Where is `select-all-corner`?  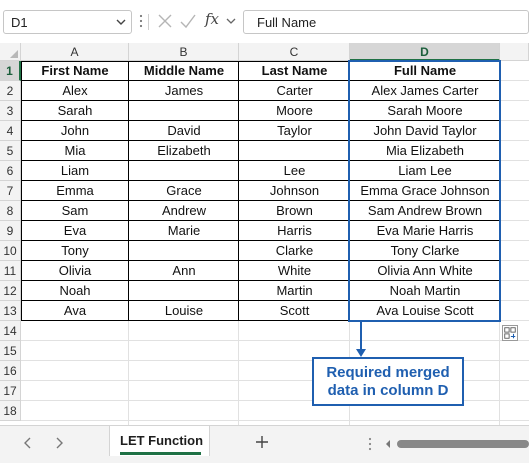 select-all-corner is located at coordinates (10, 52).